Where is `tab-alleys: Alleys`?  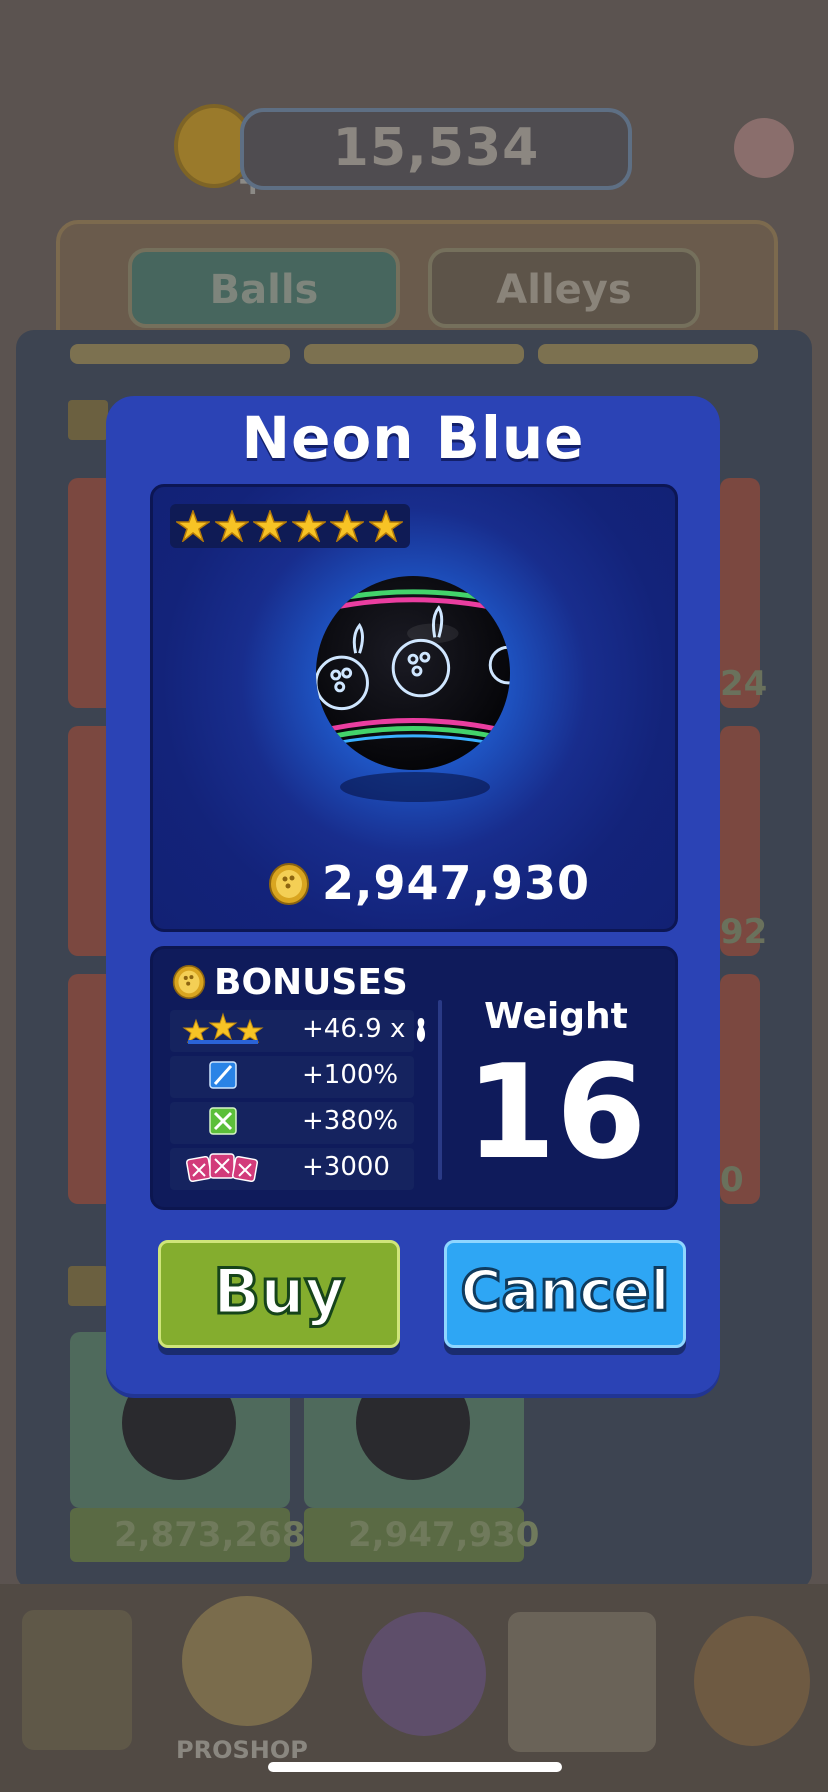 tab-alleys: Alleys is located at coordinates (564, 288).